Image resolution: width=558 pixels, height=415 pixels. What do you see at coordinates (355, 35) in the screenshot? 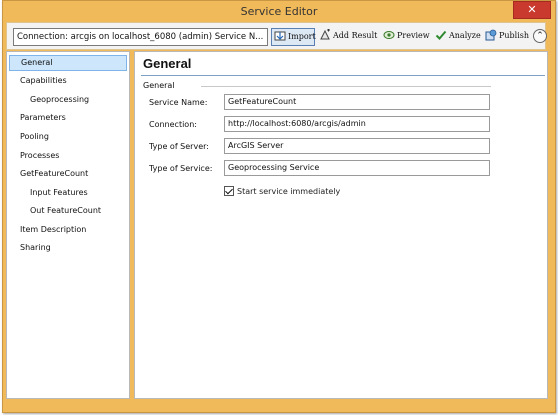
I see `add-result-label: Add Result` at bounding box center [355, 35].